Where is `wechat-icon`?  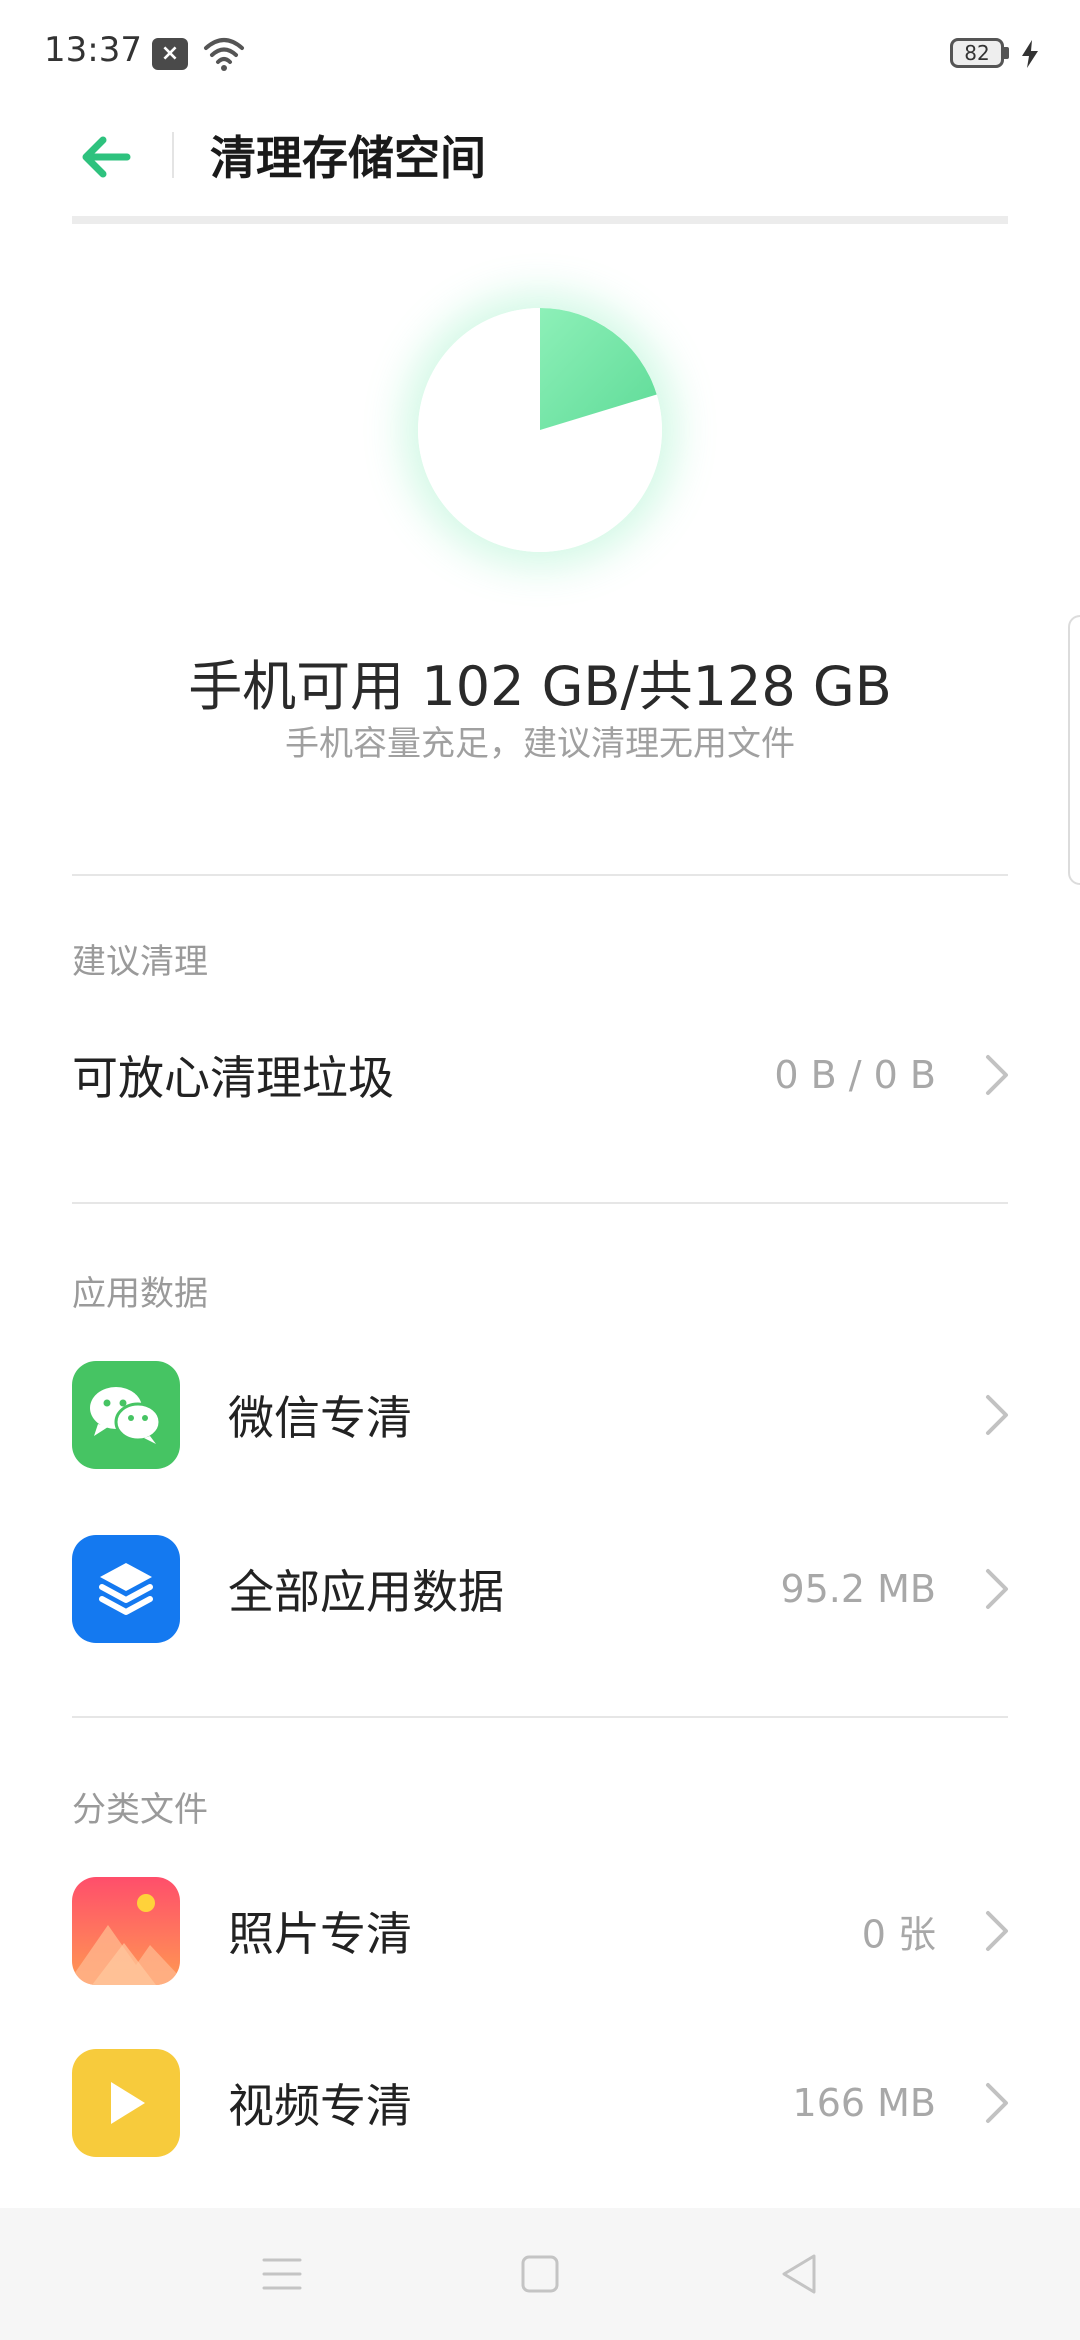 wechat-icon is located at coordinates (126, 1415).